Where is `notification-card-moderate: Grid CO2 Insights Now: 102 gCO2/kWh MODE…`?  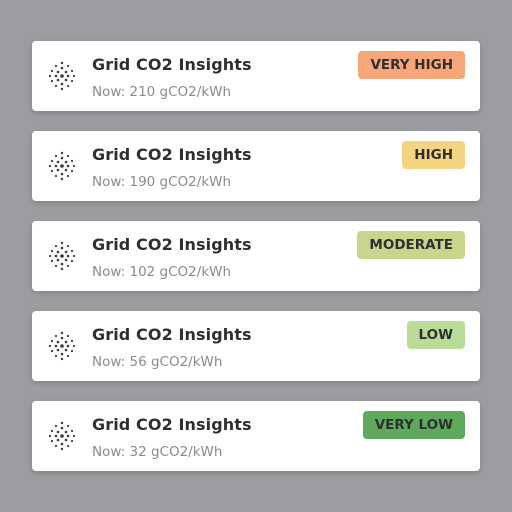
notification-card-moderate: Grid CO2 Insights Now: 102 gCO2/kWh MODE… is located at coordinates (256, 256).